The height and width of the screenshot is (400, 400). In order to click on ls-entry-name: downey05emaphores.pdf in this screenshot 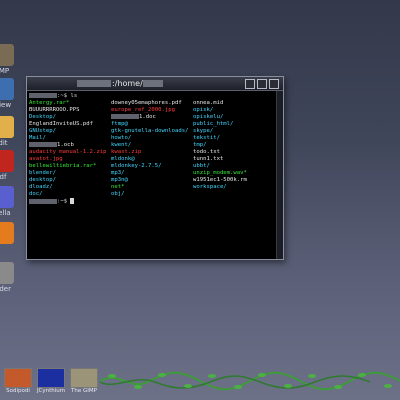, I will do `click(146, 103)`.